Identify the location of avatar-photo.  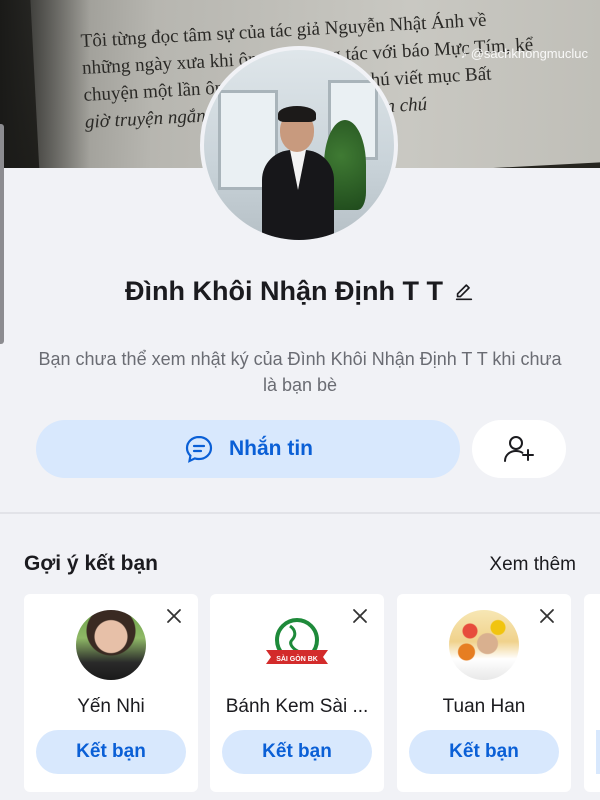
(299, 145).